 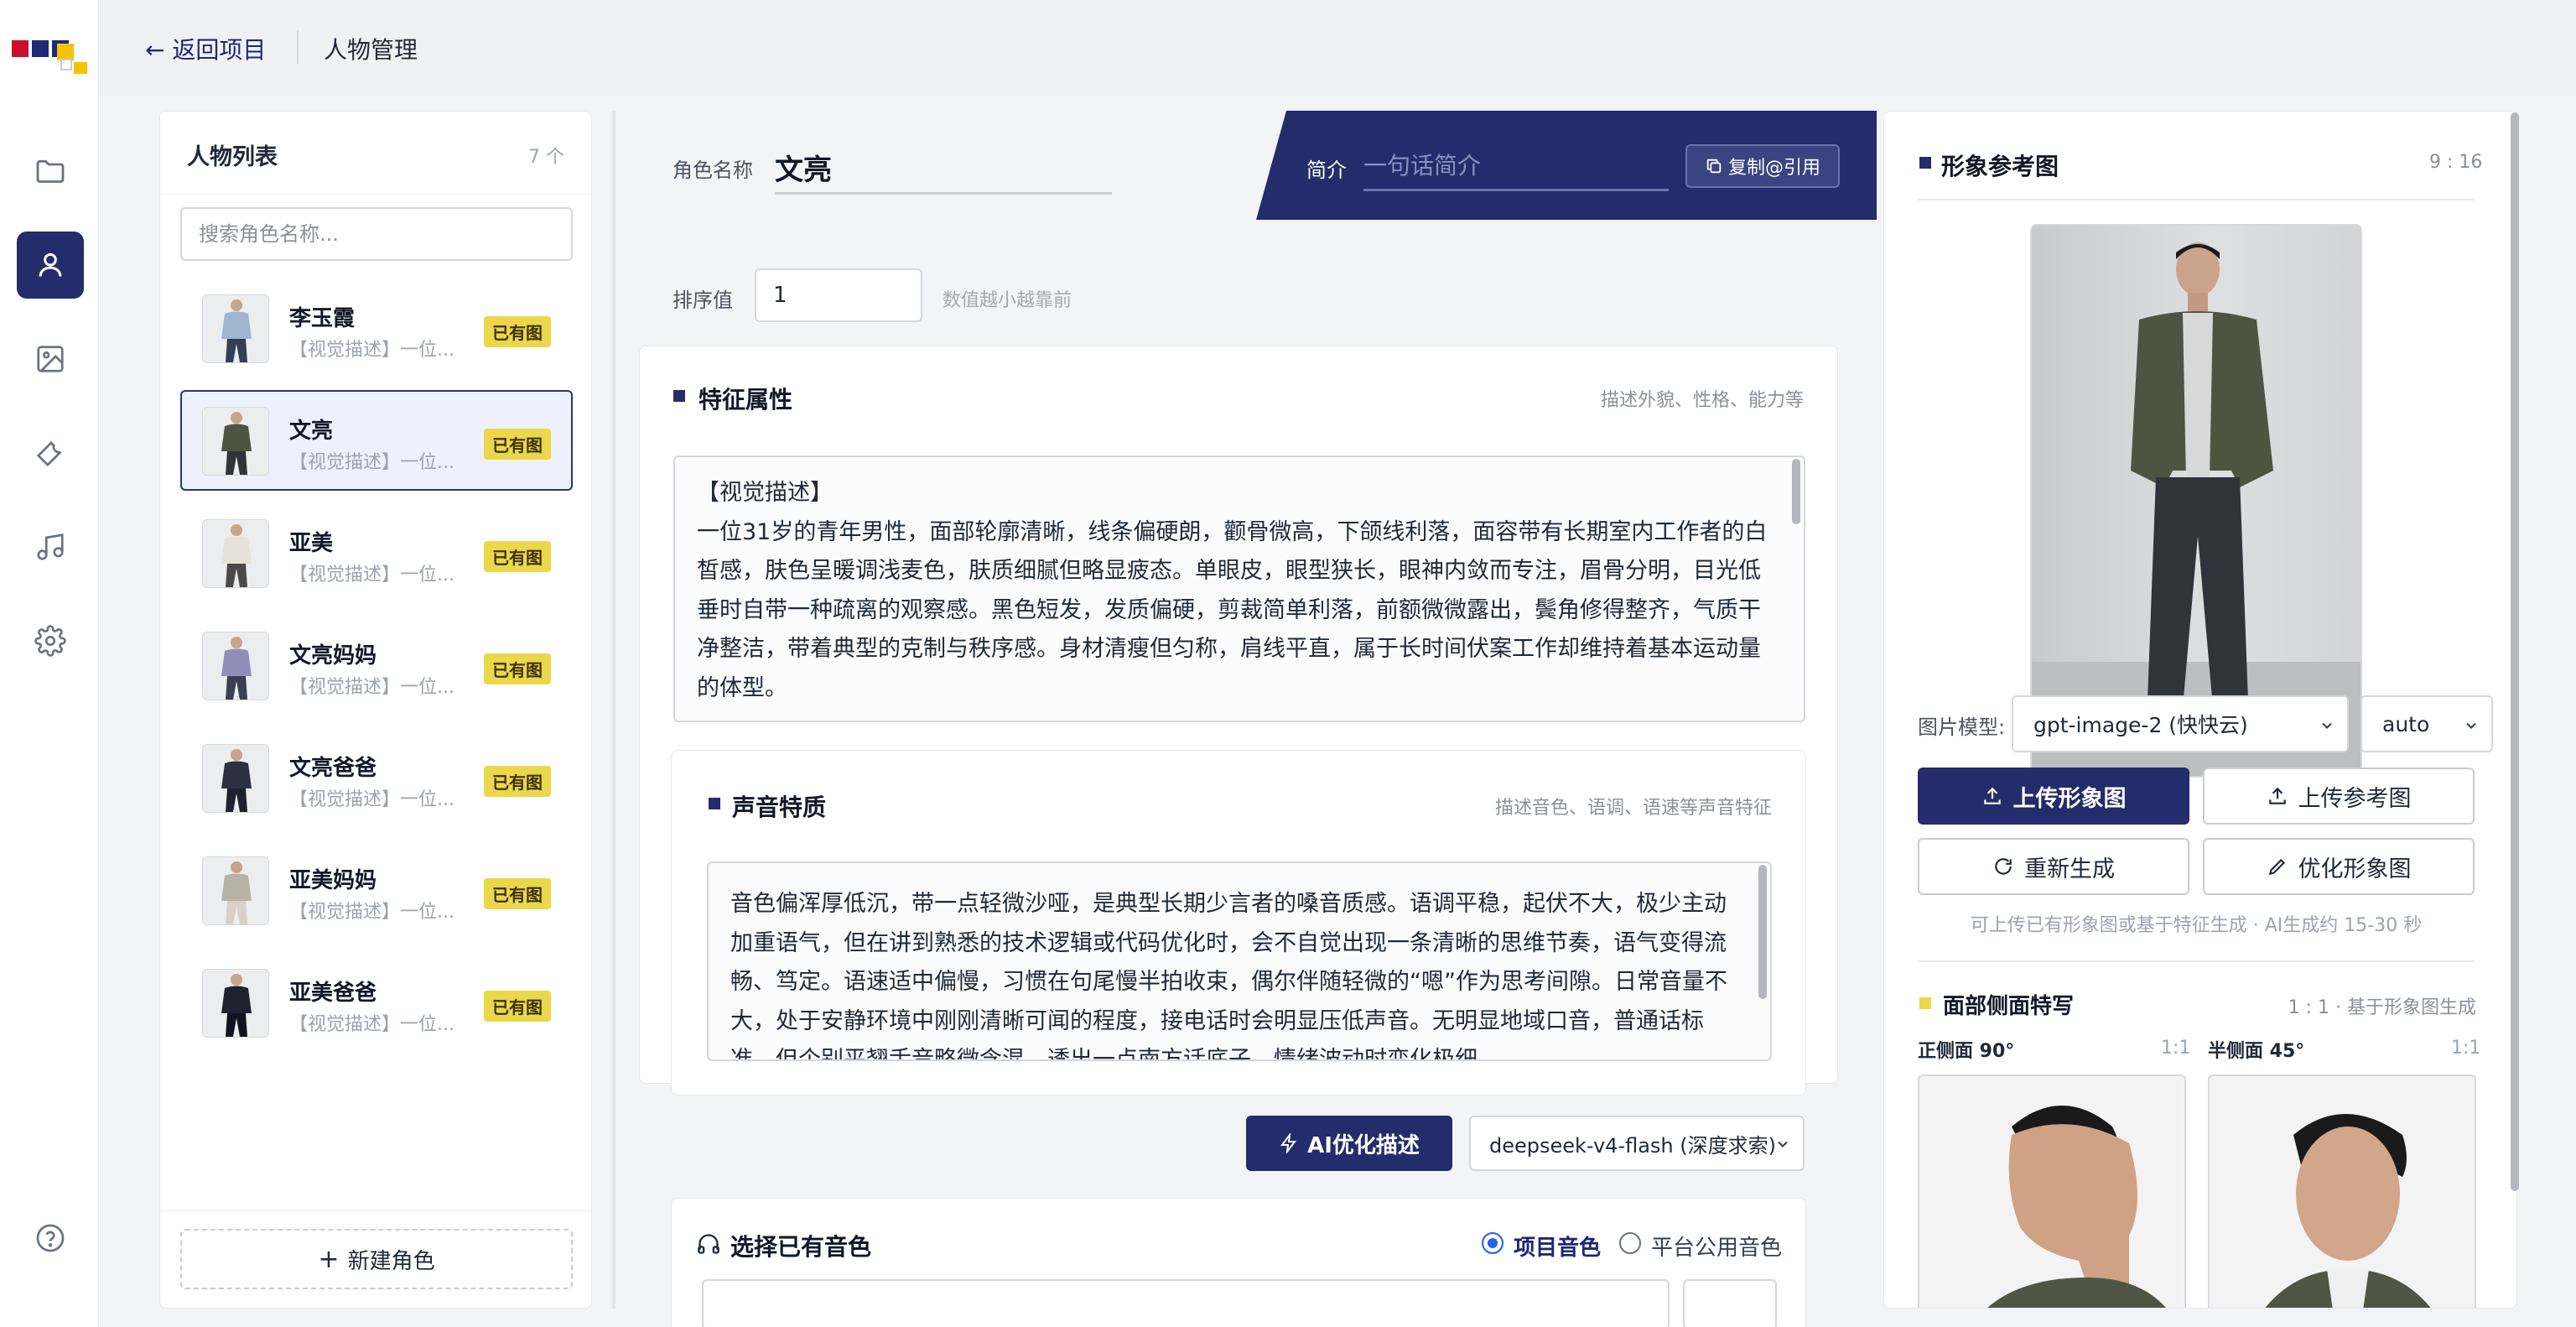 What do you see at coordinates (1796, 491) in the screenshot?
I see `features-scrollbar` at bounding box center [1796, 491].